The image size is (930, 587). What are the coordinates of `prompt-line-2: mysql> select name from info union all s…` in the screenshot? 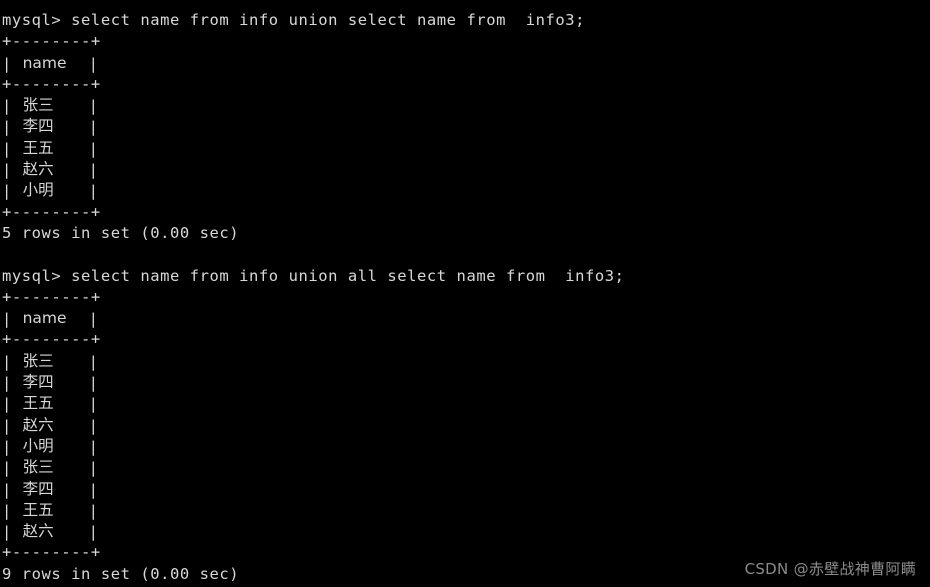 It's located at (313, 275).